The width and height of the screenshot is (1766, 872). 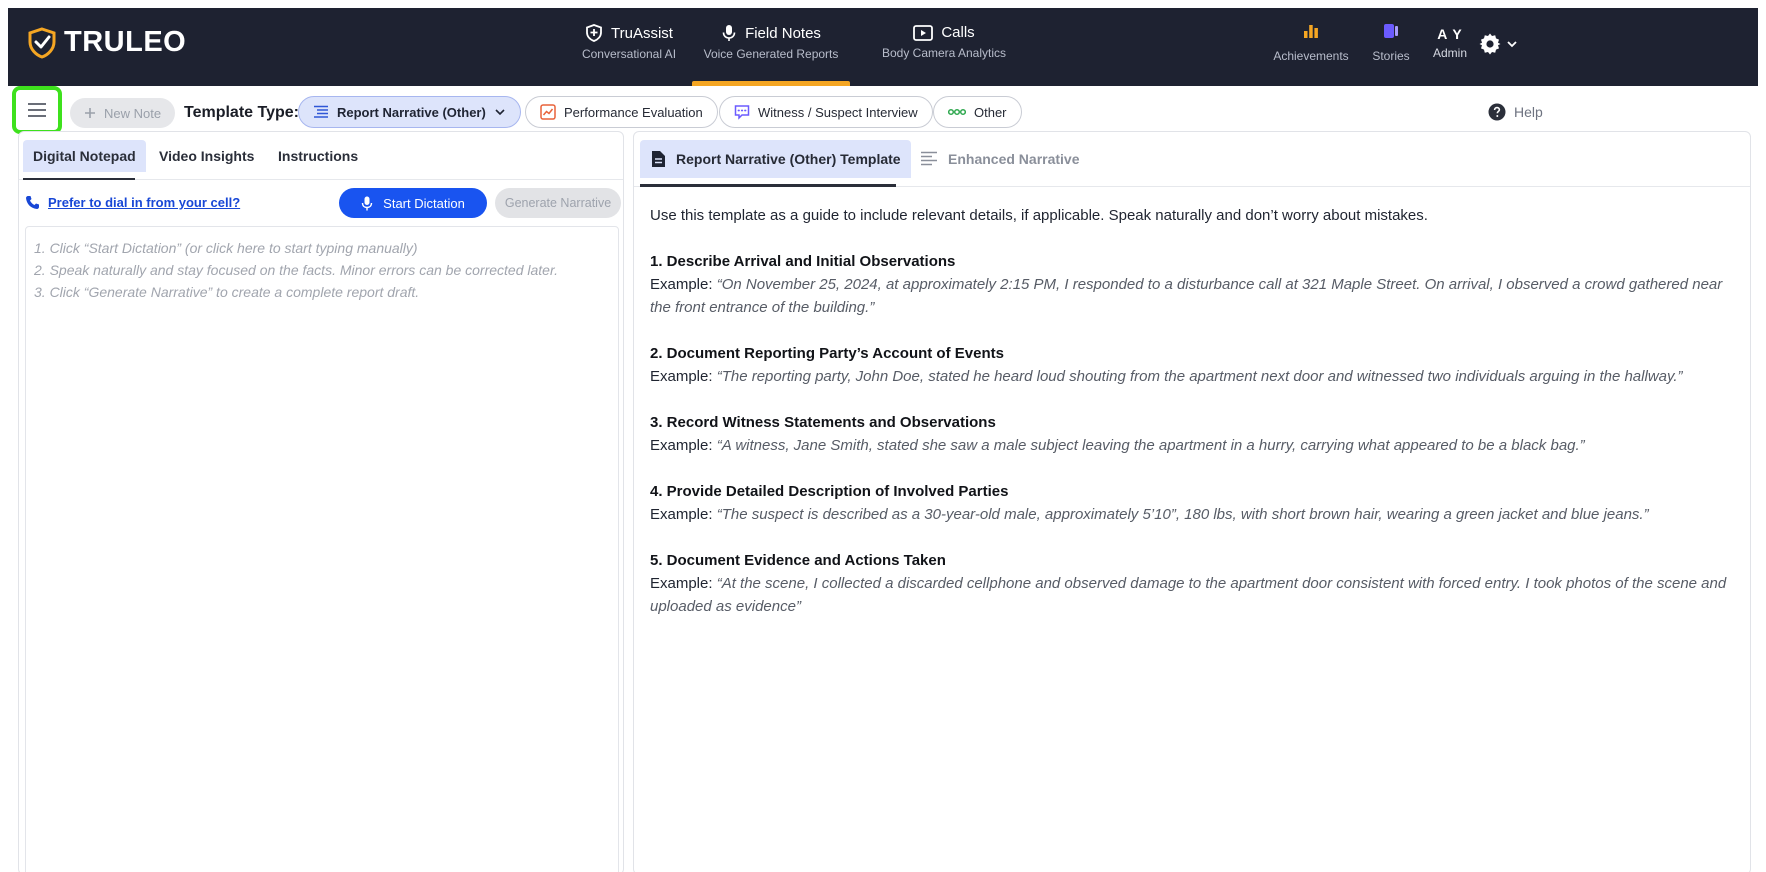 I want to click on shield-badge-icon, so click(x=594, y=33).